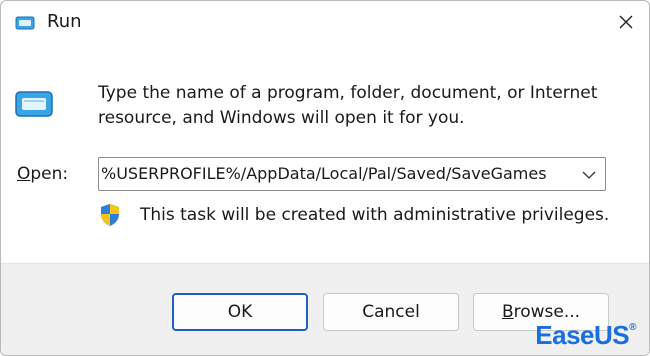 The width and height of the screenshot is (650, 356). Describe the element at coordinates (325, 23) in the screenshot. I see `title-bar: Run` at that location.